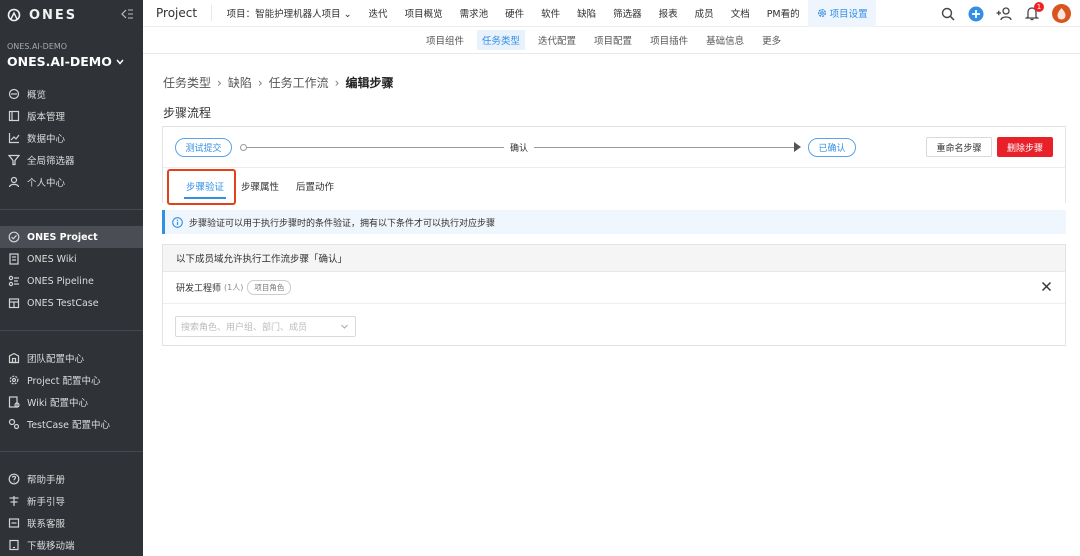  I want to click on version-icon, so click(14, 116).